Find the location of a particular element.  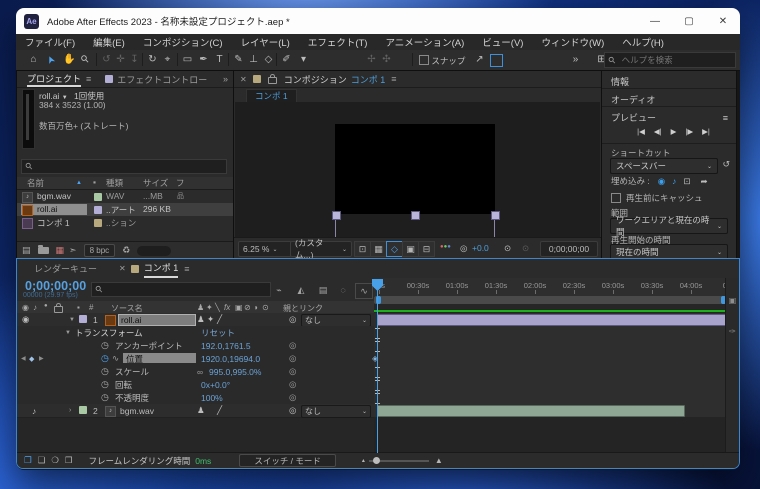

layer-handle is located at coordinates (495, 215).